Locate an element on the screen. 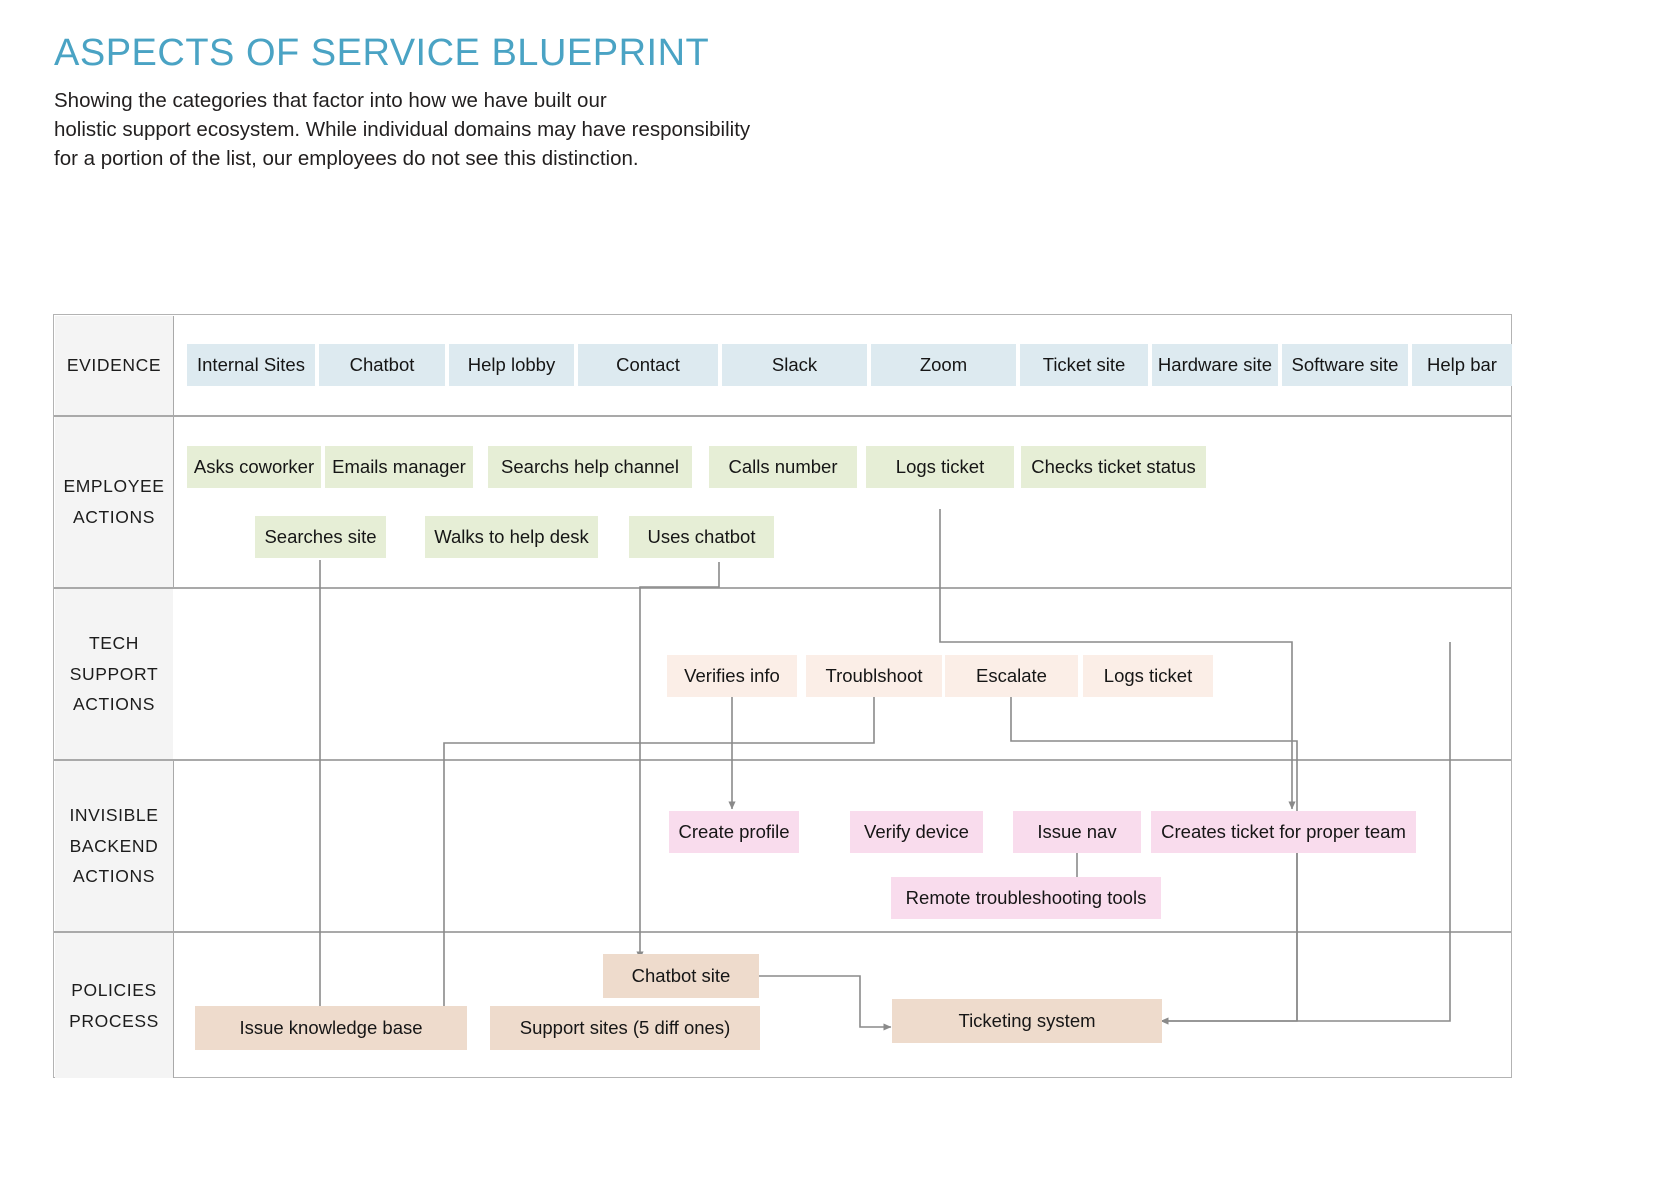 This screenshot has height=1198, width=1674. node-label: Creates ticket for proper team is located at coordinates (1283, 831).